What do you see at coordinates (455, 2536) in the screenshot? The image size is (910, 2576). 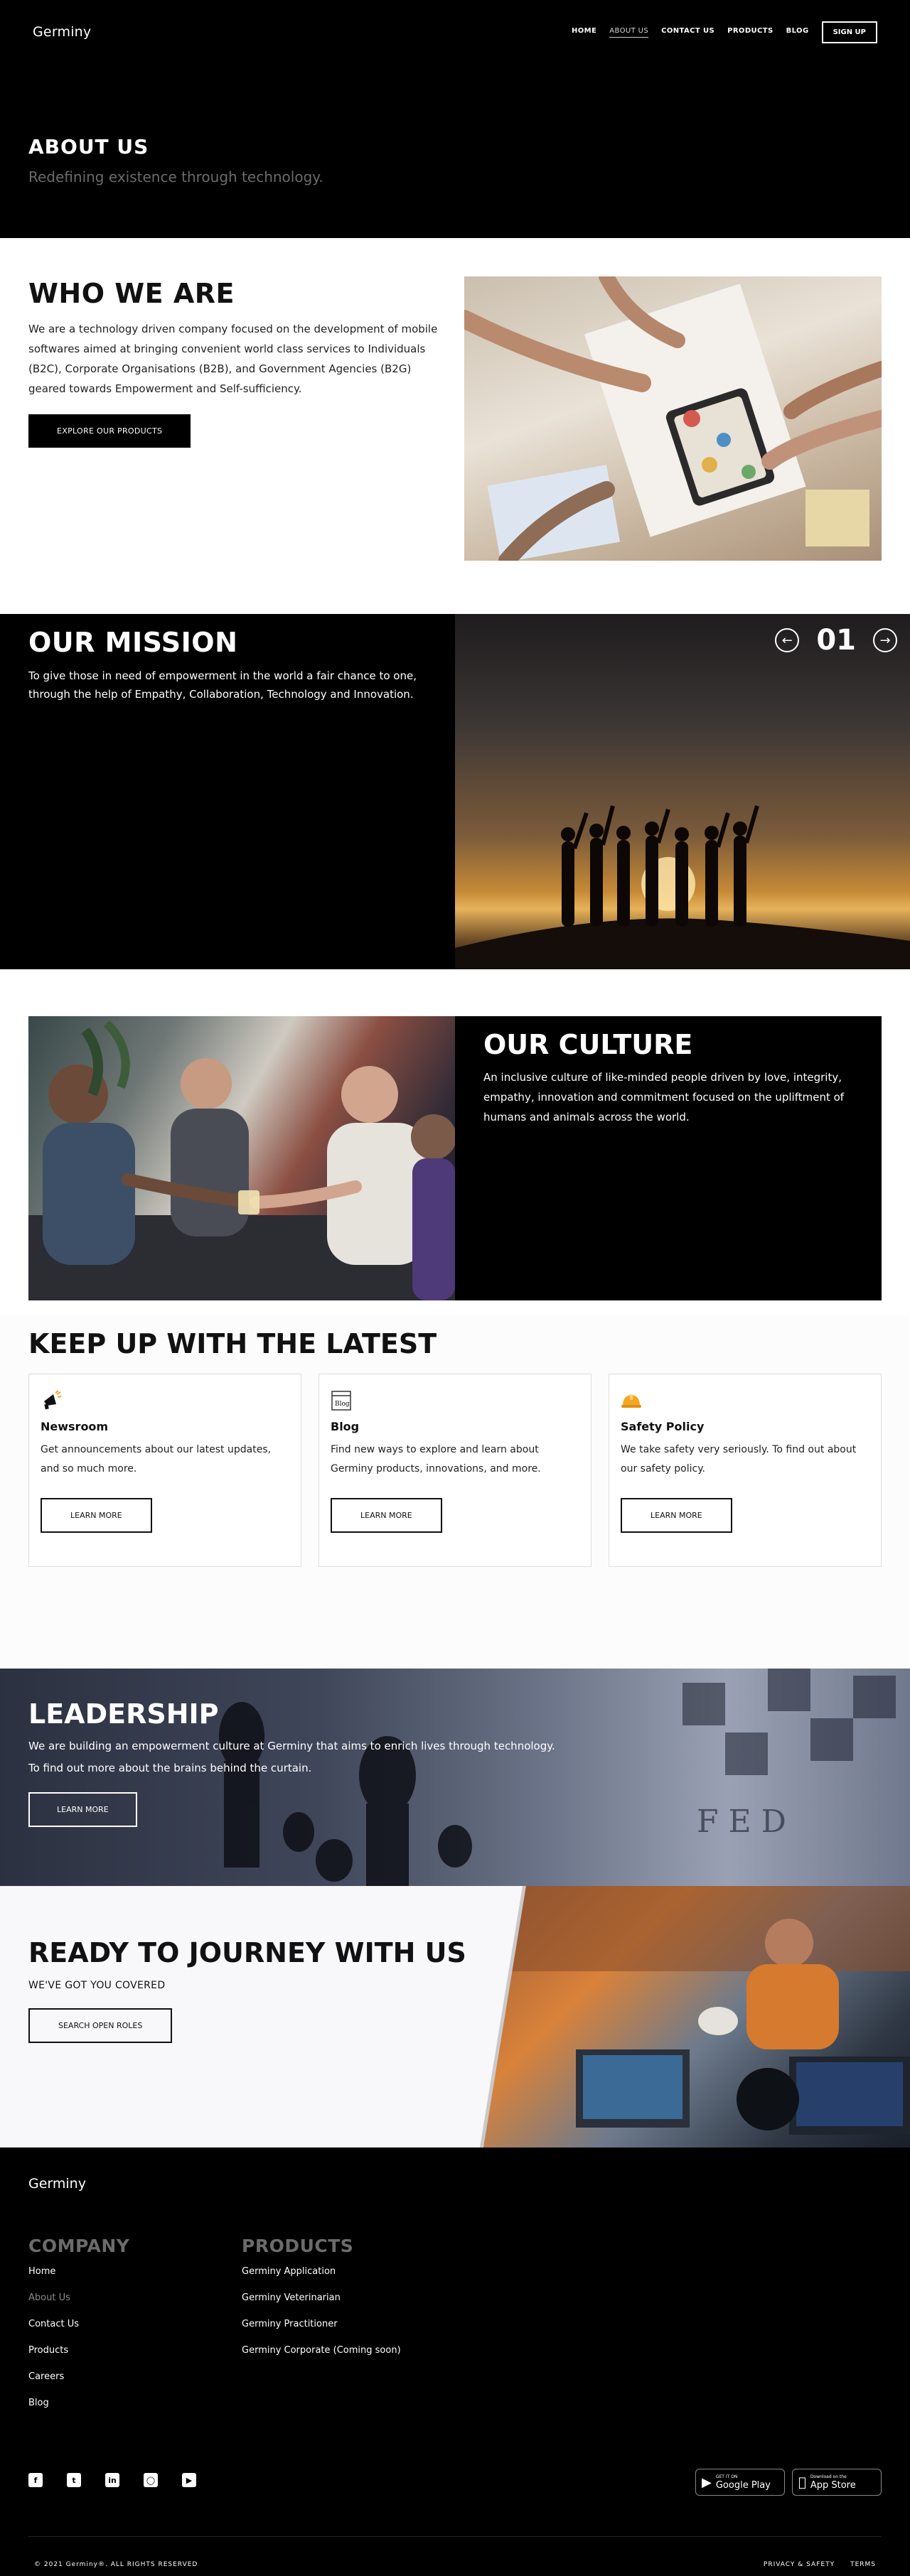 I see `footer-divider` at bounding box center [455, 2536].